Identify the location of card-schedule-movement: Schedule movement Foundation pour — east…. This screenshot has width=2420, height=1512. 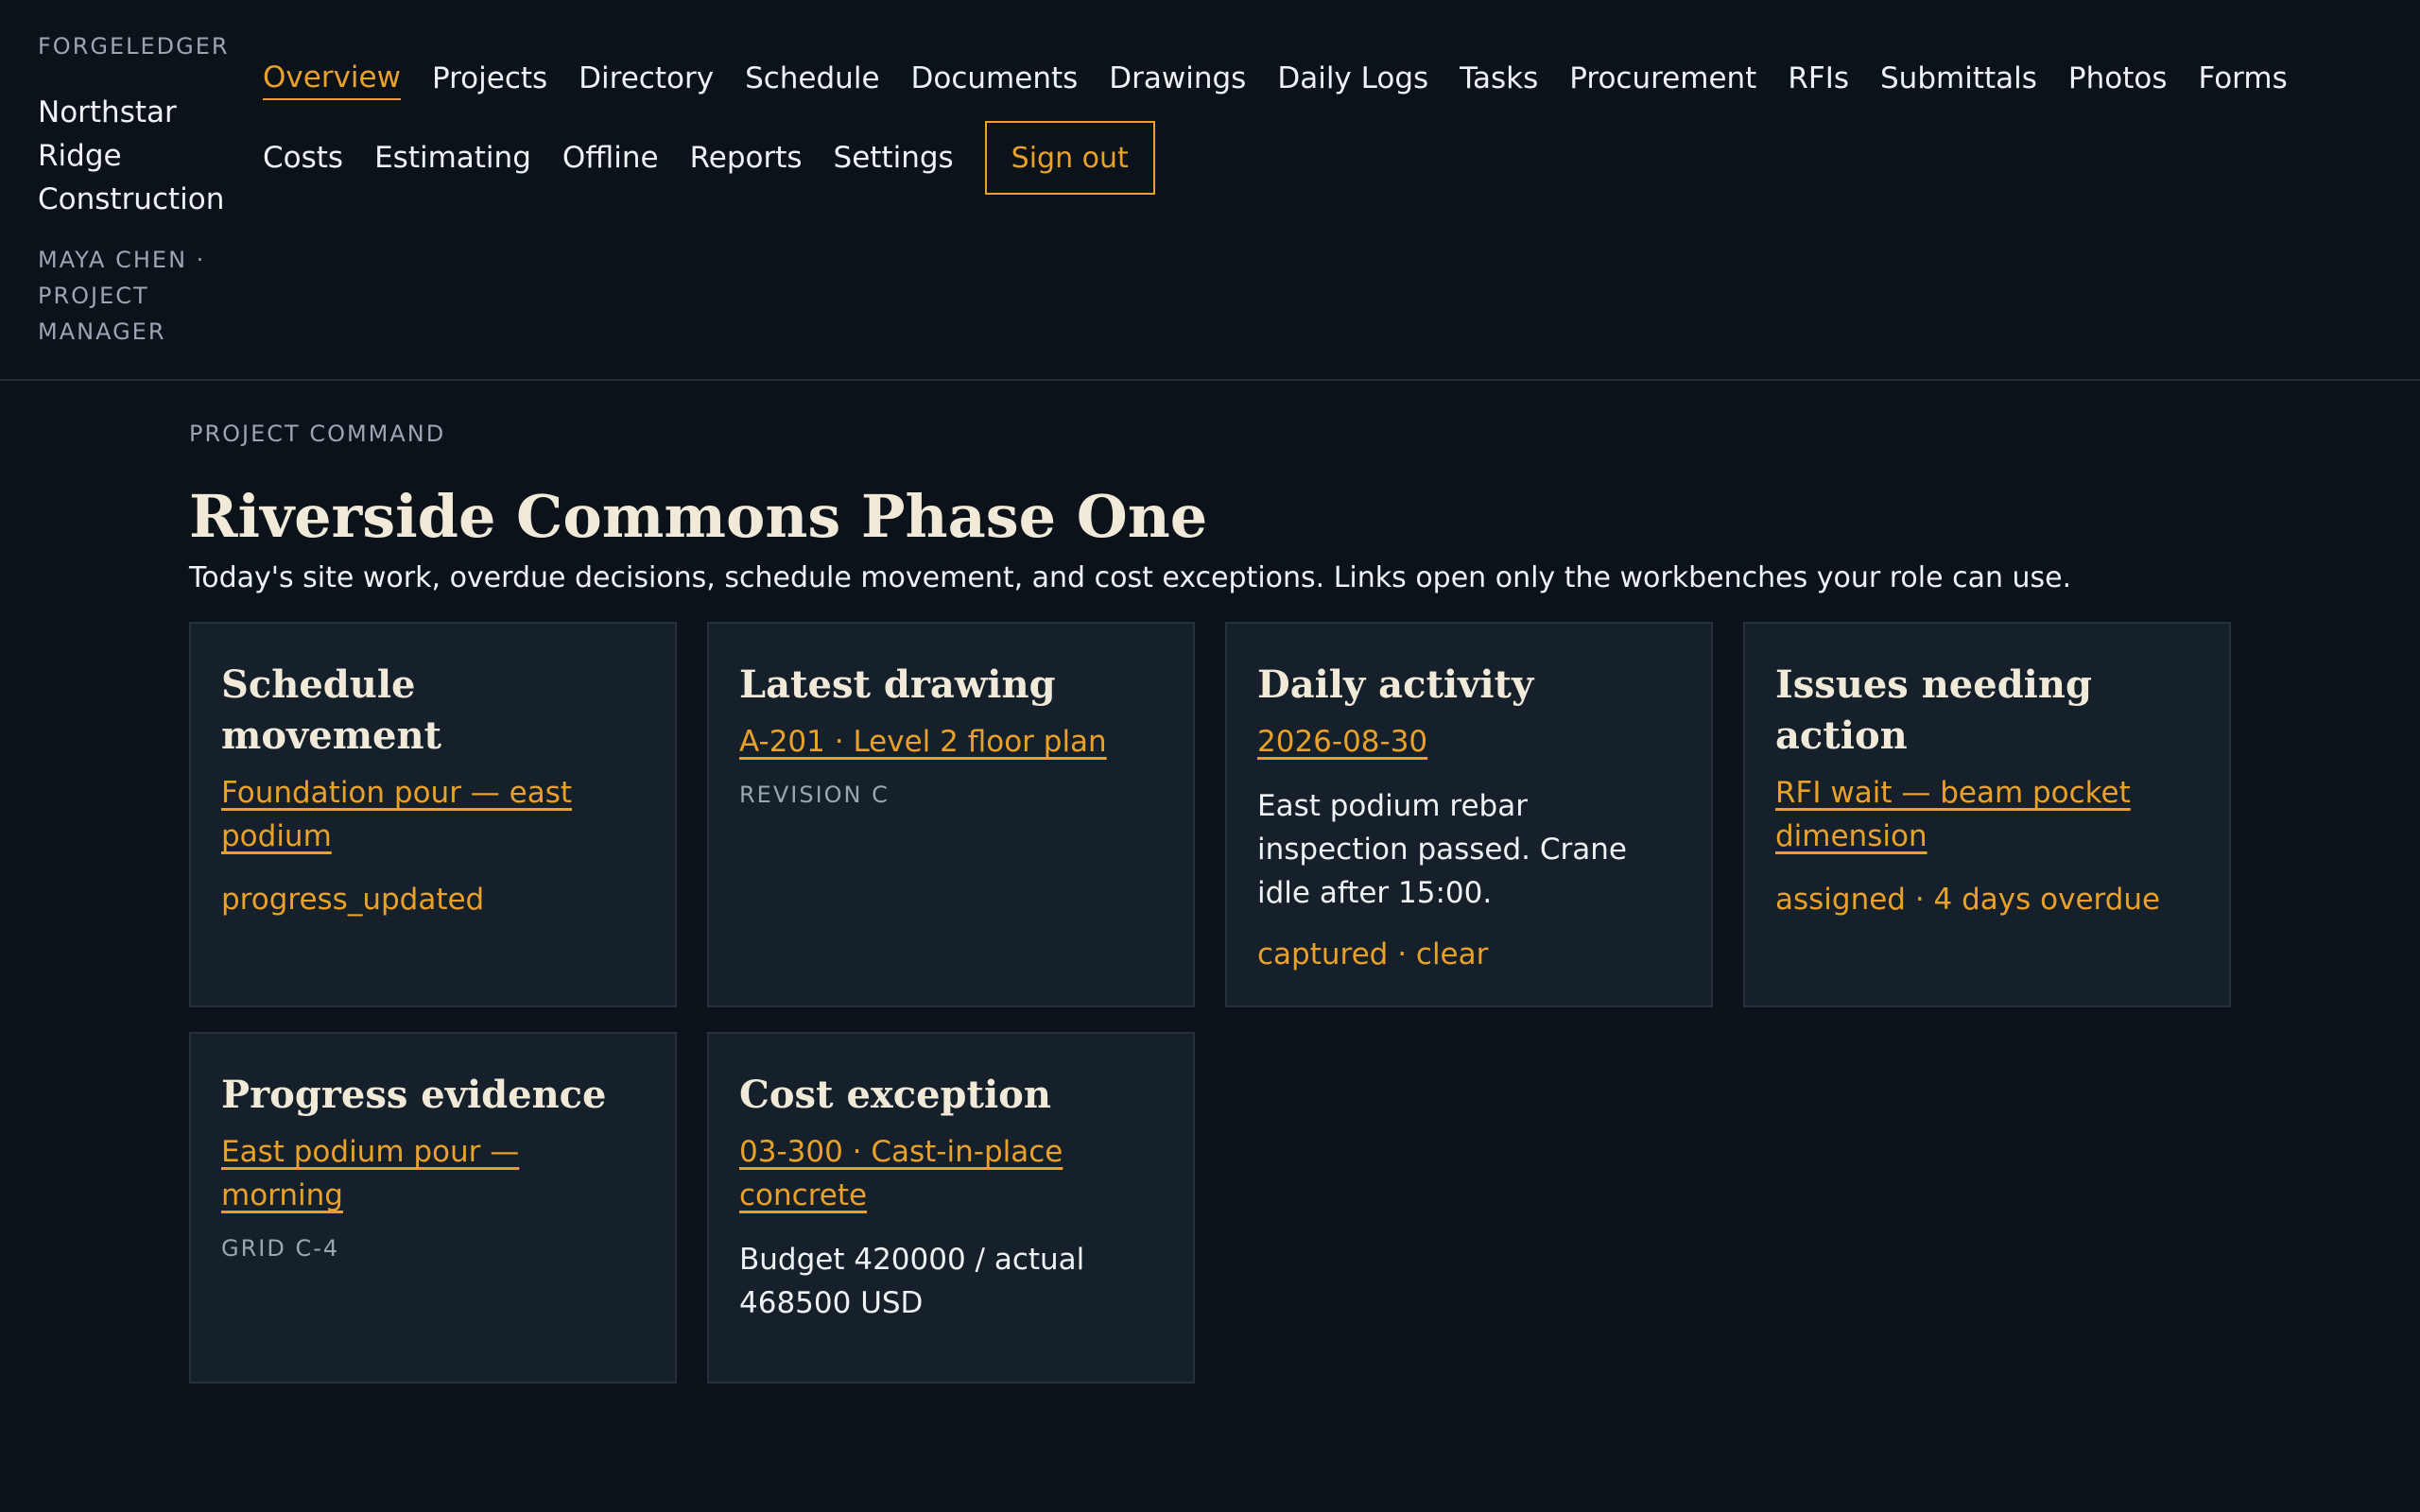
(433, 814).